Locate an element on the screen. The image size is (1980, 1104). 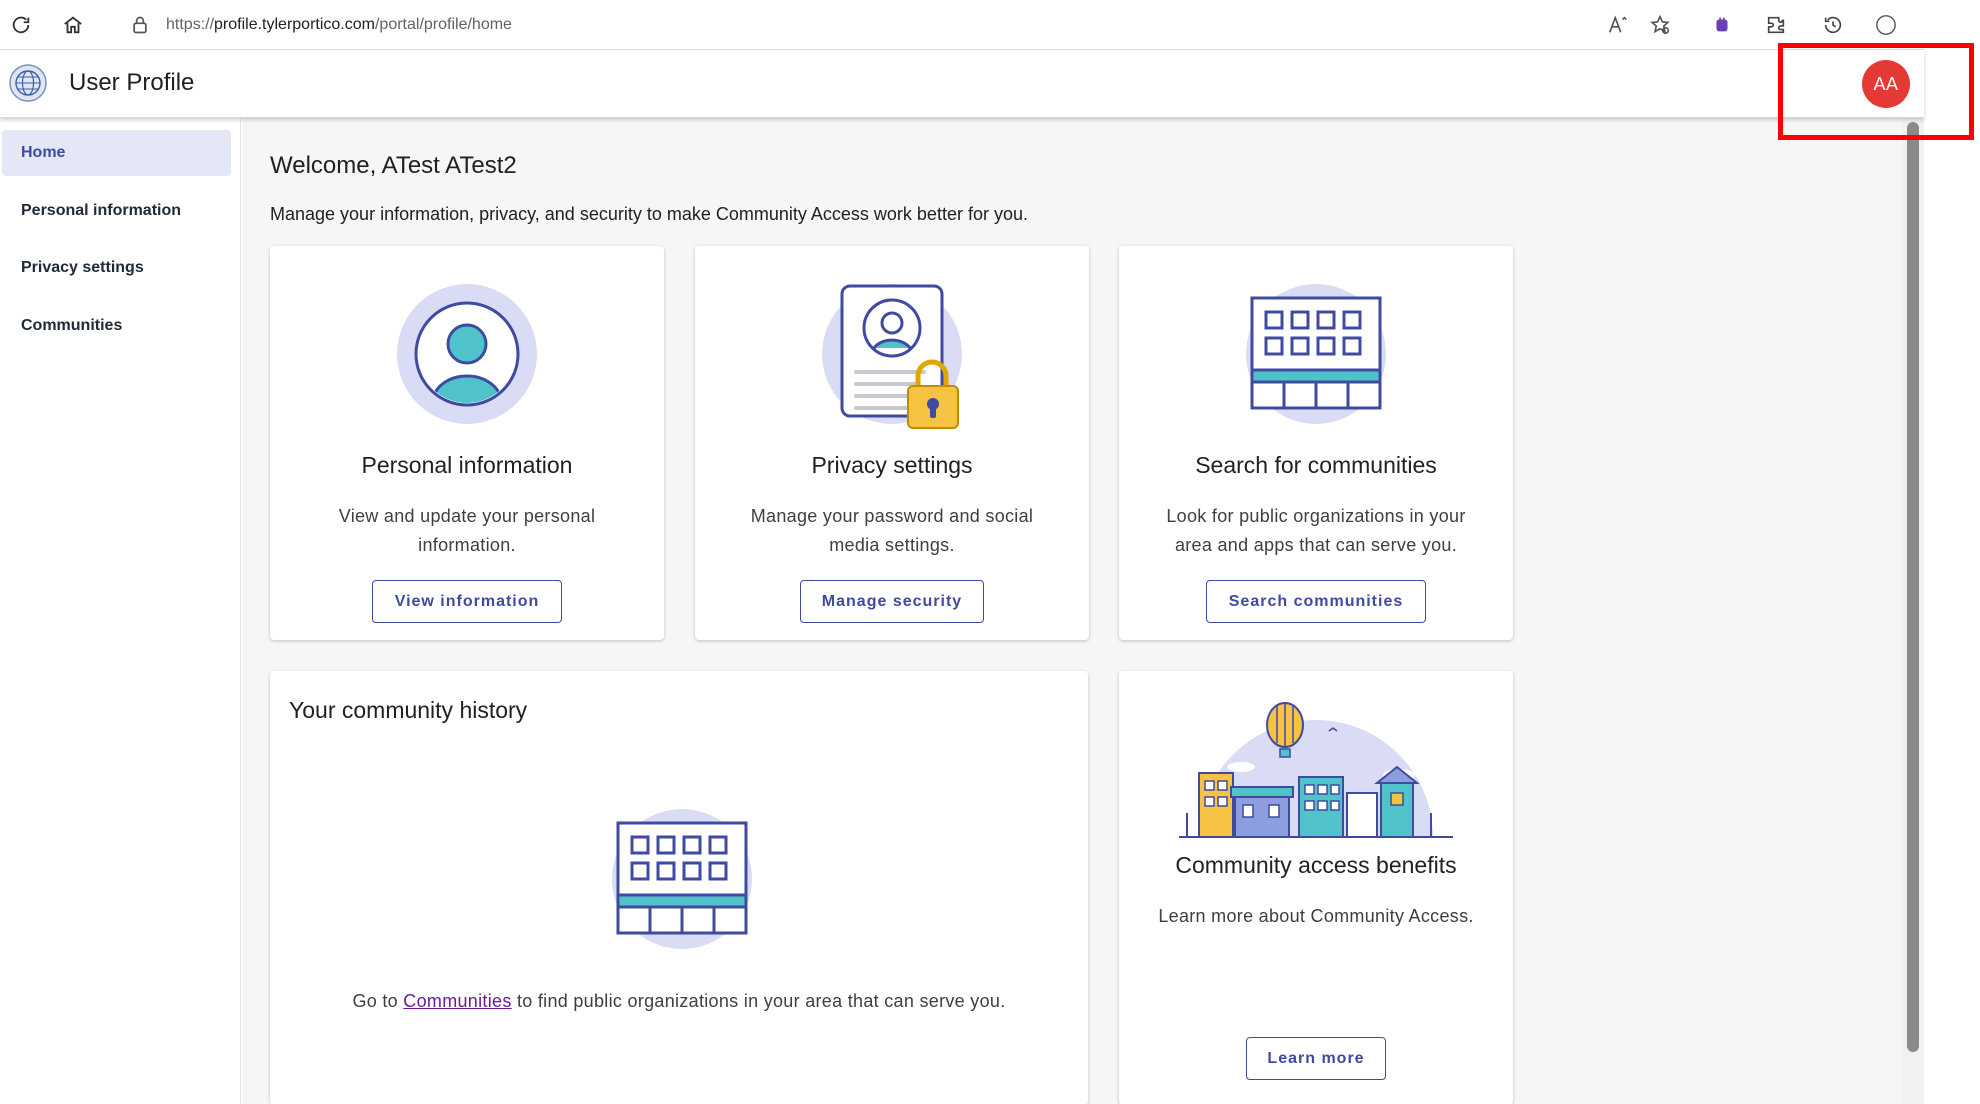
extension-icon is located at coordinates (1722, 25).